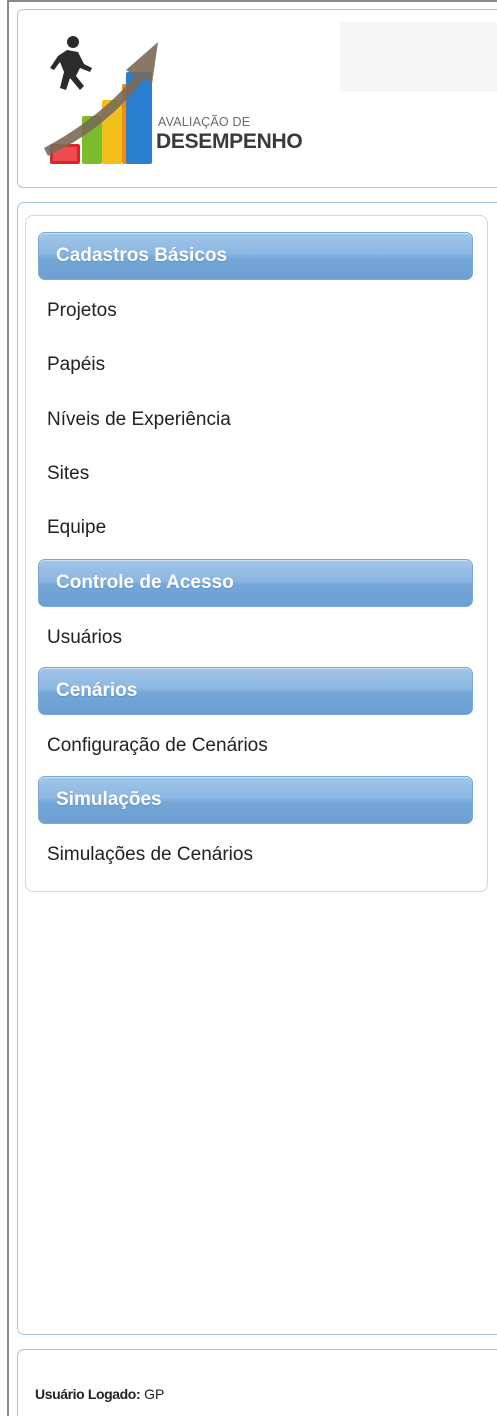  Describe the element at coordinates (142, 255) in the screenshot. I see `section-header-label: Cadastros Básicos` at that location.